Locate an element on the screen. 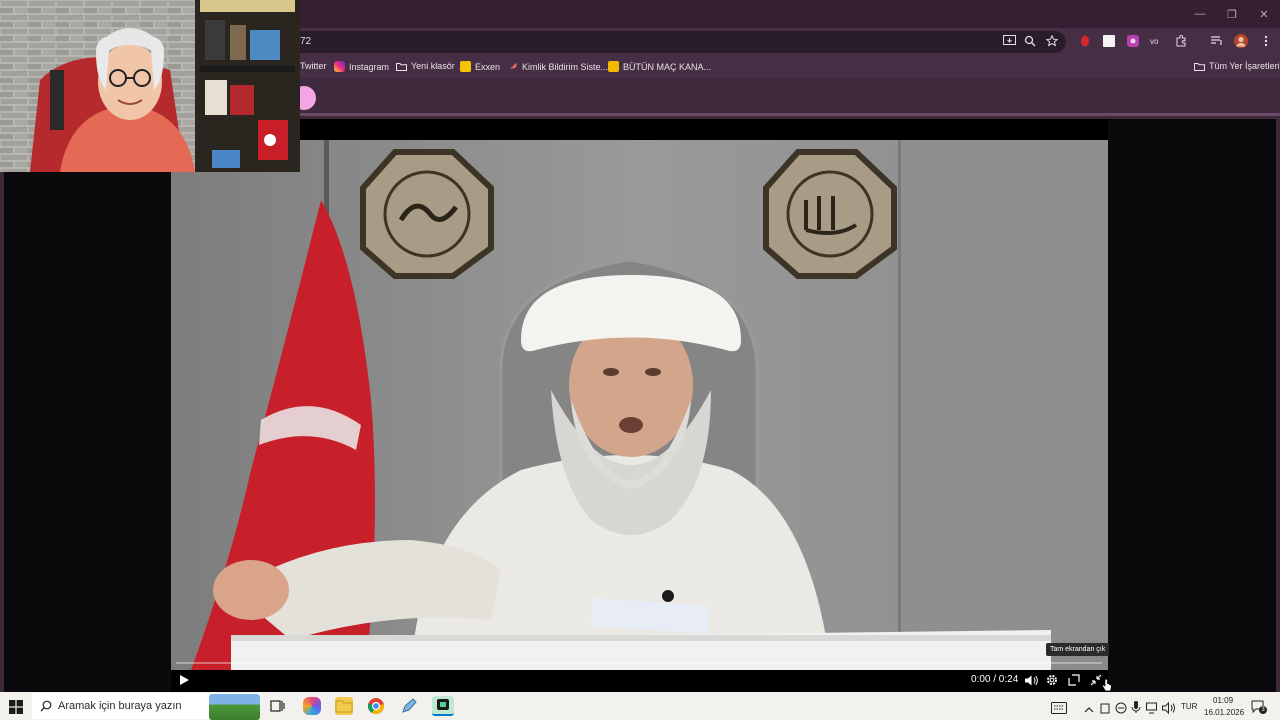 The width and height of the screenshot is (1280, 720). gear-icon is located at coordinates (1052, 680).